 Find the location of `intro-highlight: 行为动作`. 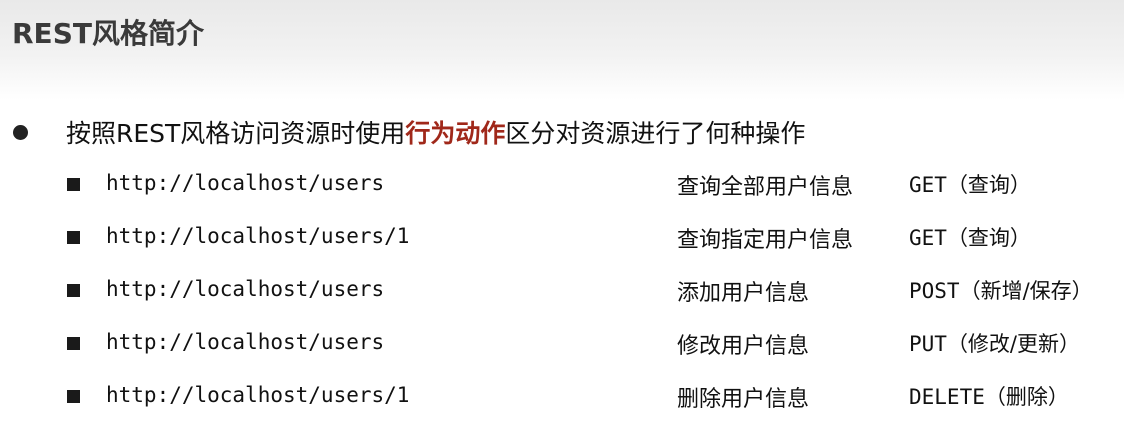

intro-highlight: 行为动作 is located at coordinates (455, 133).